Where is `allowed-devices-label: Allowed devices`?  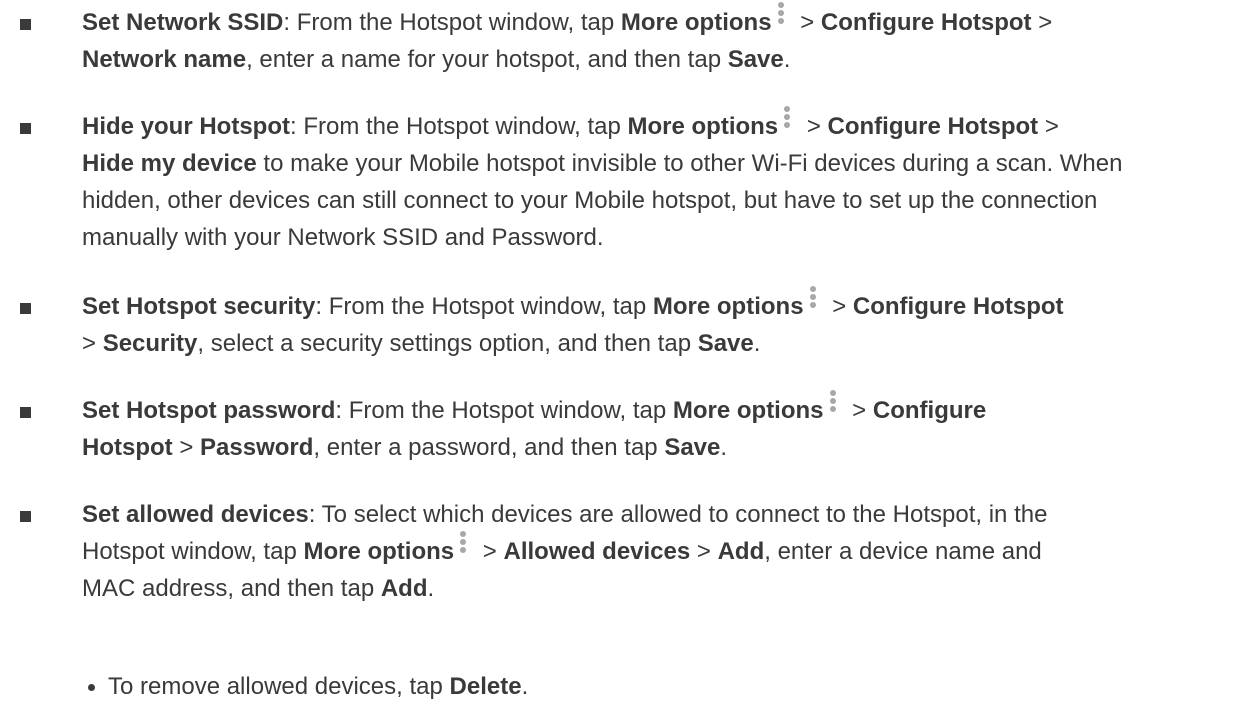
allowed-devices-label: Allowed devices is located at coordinates (597, 551).